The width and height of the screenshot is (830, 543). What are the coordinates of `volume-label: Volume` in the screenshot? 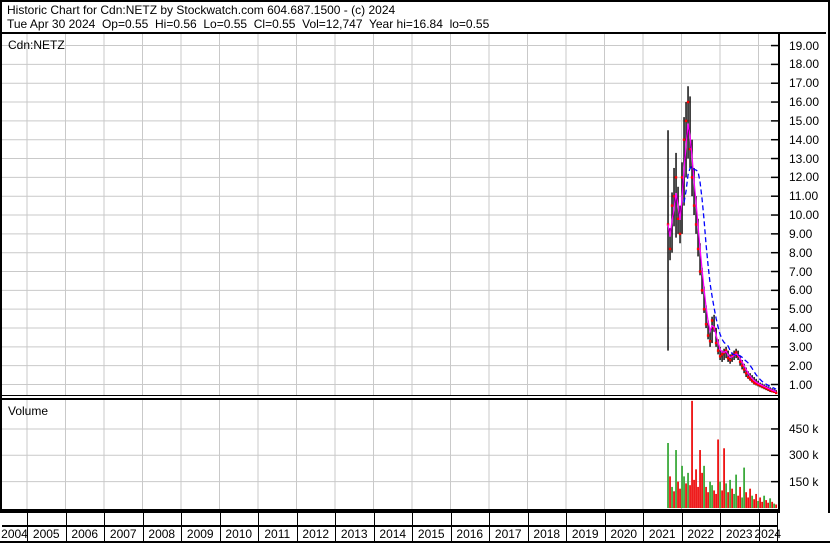 It's located at (28, 411).